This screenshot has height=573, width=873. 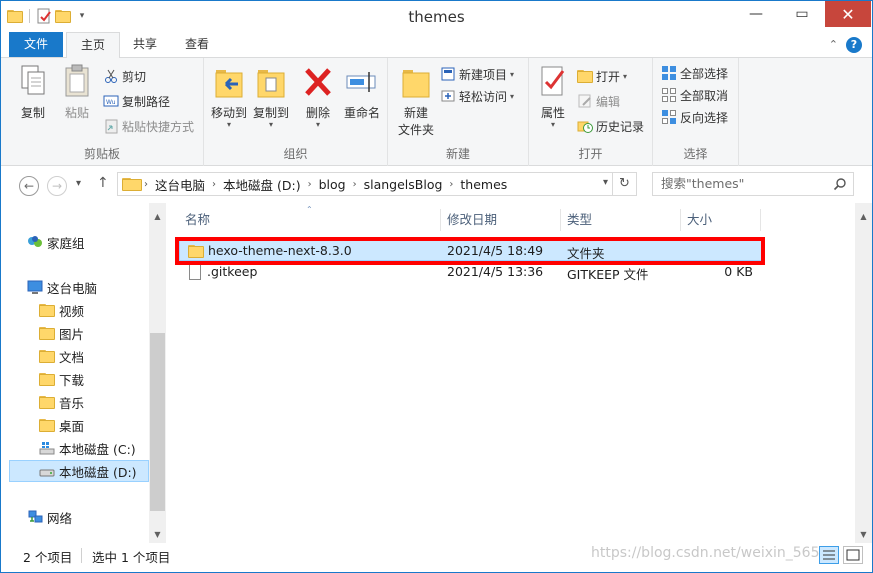 I want to click on invert-selection-button: 反向选择, so click(x=694, y=117).